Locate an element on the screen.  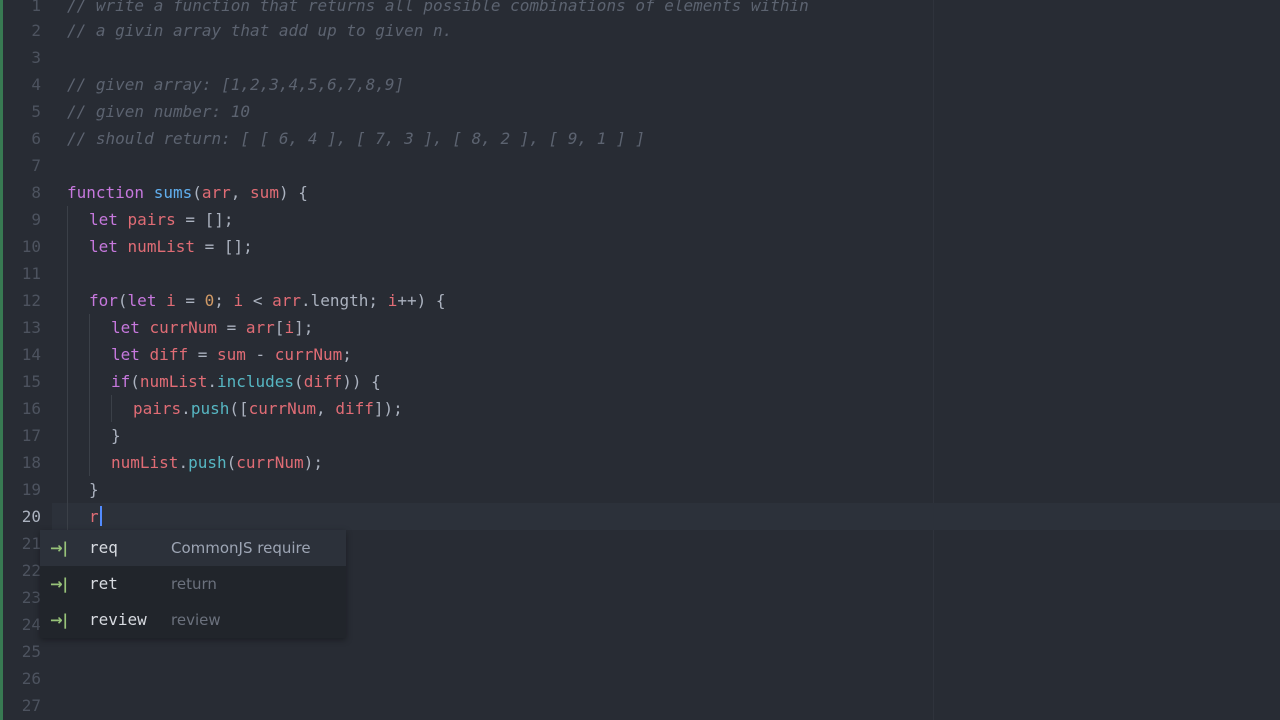
autocomplete-item-review: →| review review is located at coordinates (193, 620).